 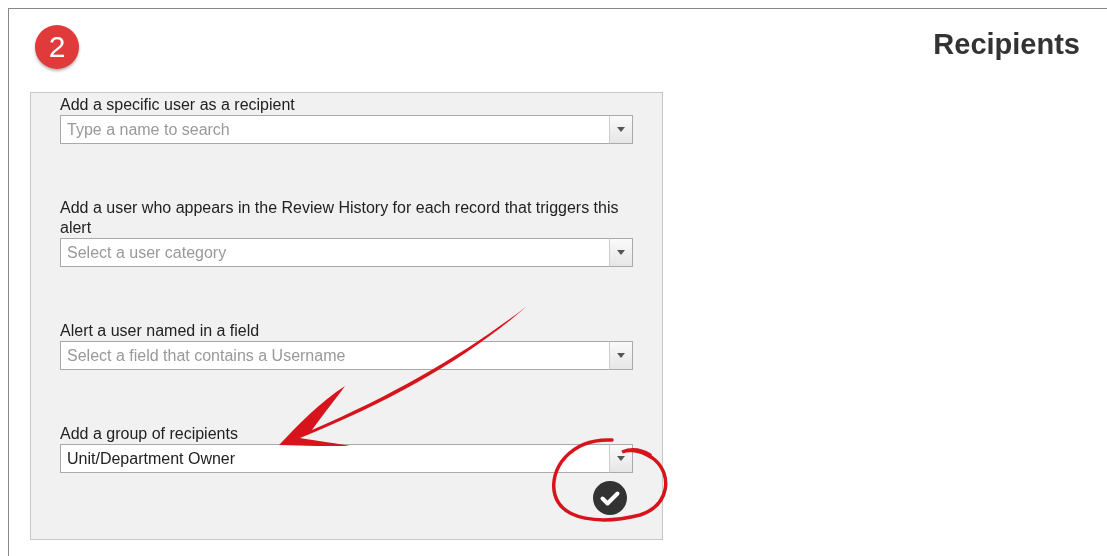 I want to click on dropdown-field: Type a name to search, so click(x=334, y=129).